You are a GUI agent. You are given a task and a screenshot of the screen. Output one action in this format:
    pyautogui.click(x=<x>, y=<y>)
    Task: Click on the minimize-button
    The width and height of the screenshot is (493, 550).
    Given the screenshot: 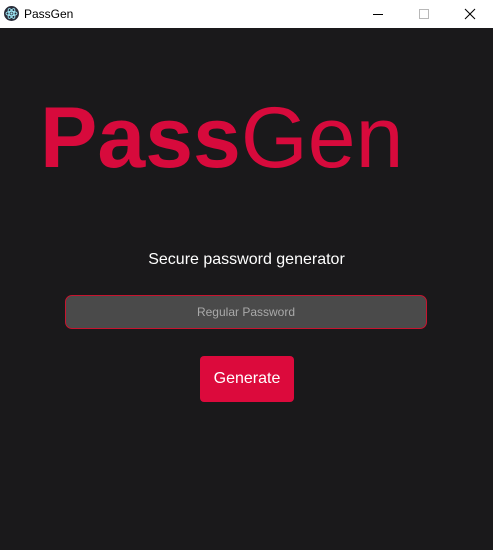 What is the action you would take?
    pyautogui.click(x=378, y=14)
    